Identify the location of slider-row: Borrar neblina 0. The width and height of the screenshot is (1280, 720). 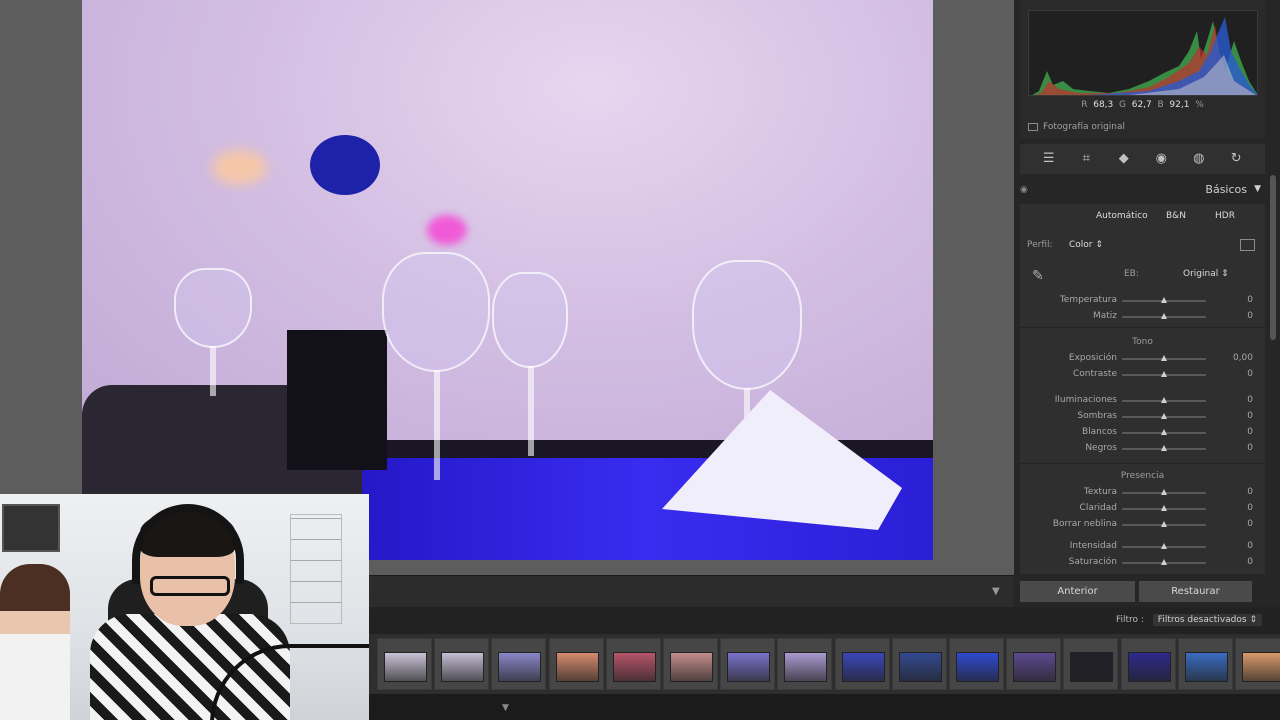
(1142, 525).